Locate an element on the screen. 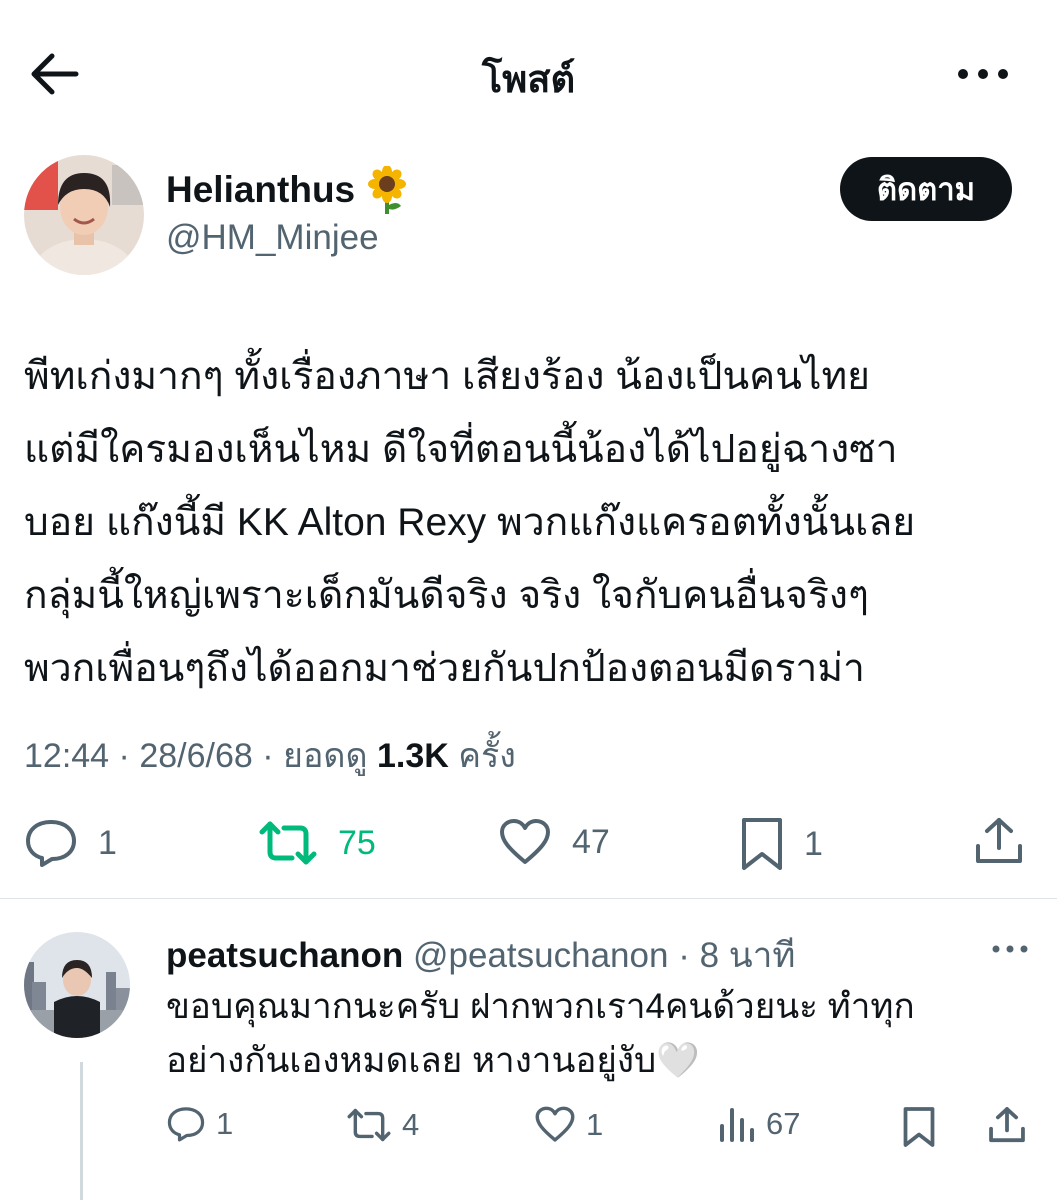 The height and width of the screenshot is (1200, 1057). author-name-row: Helianthus is located at coordinates (288, 189).